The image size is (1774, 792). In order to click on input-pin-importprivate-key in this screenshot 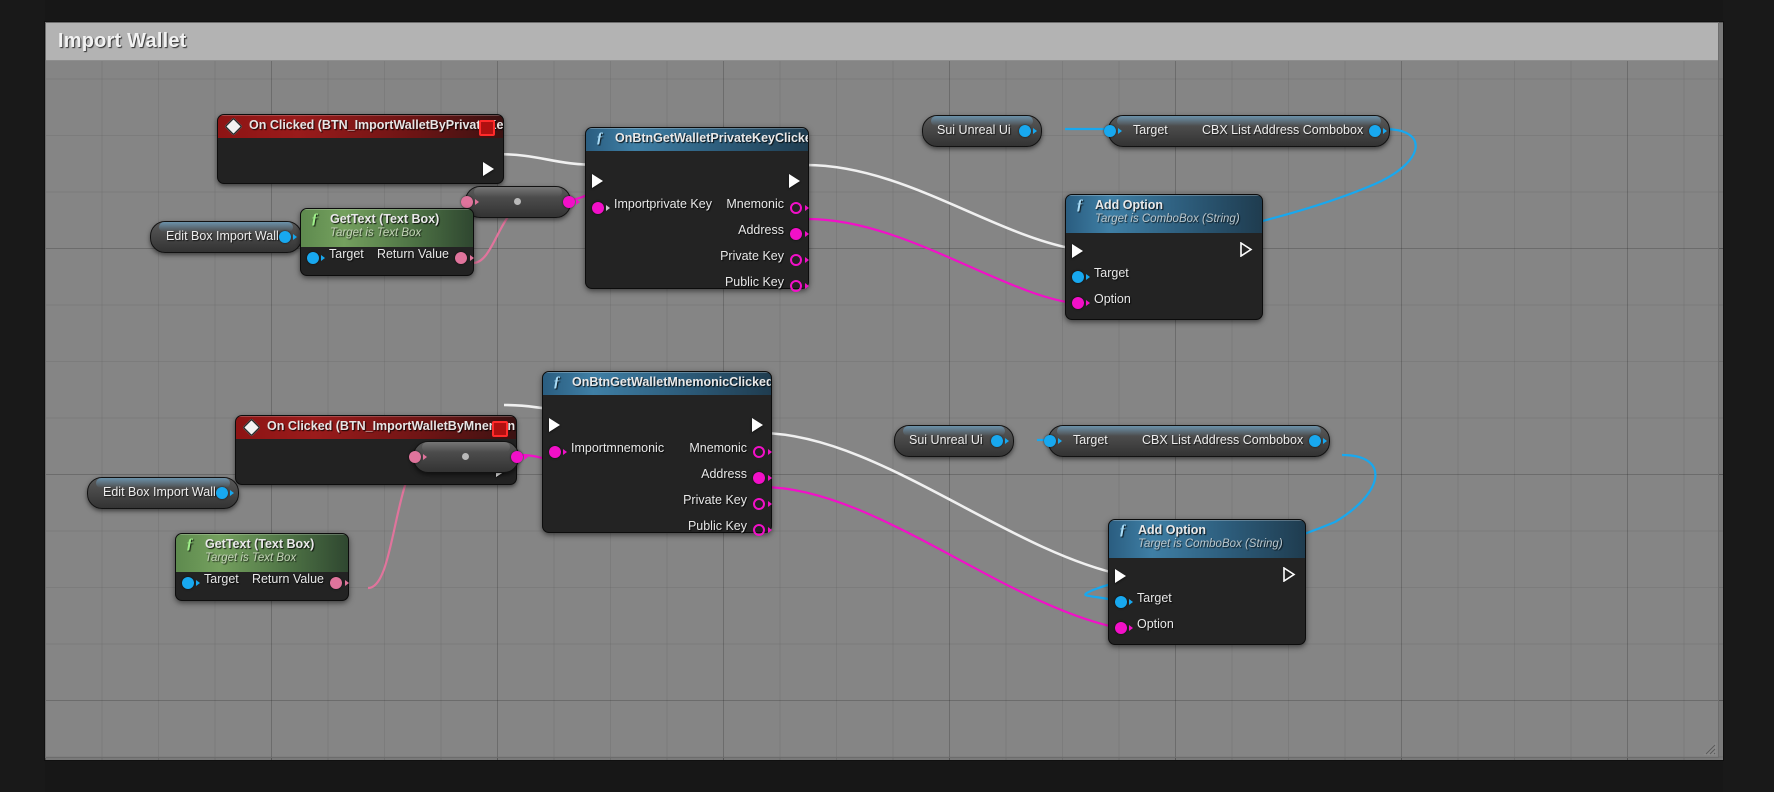, I will do `click(598, 208)`.